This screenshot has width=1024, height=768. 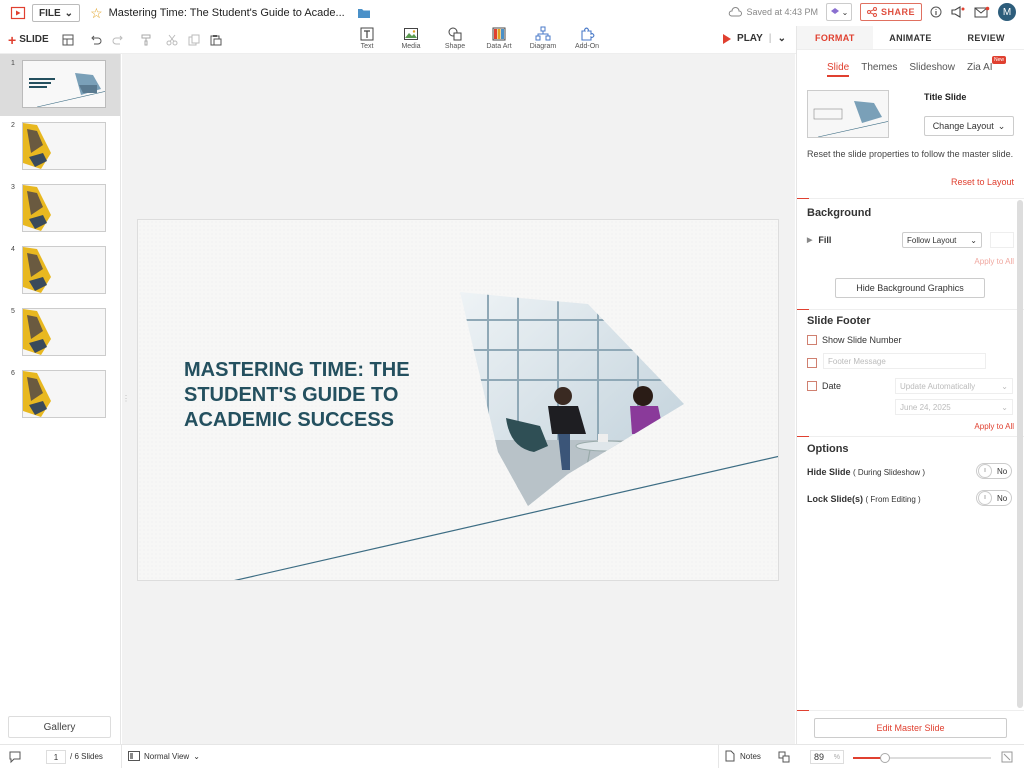 I want to click on slide-sorter-icon, so click(x=784, y=757).